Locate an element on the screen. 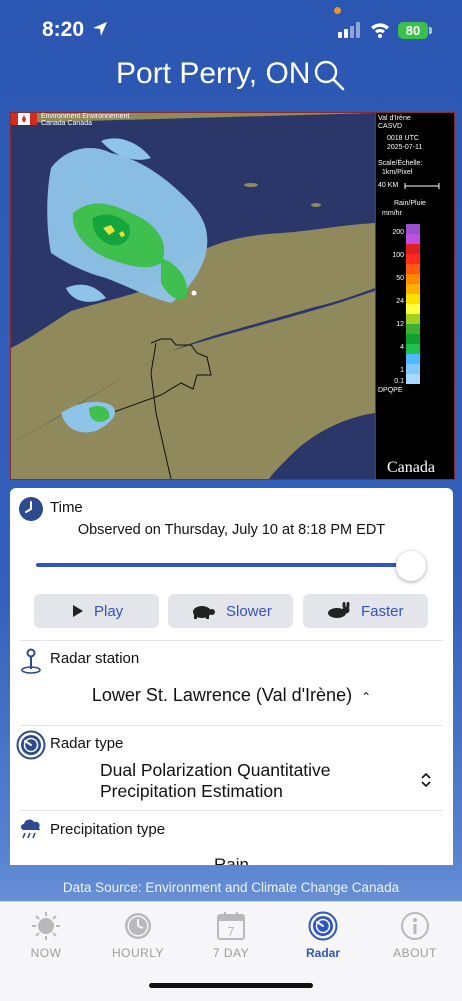 The width and height of the screenshot is (462, 1001). turtle-icon is located at coordinates (204, 612).